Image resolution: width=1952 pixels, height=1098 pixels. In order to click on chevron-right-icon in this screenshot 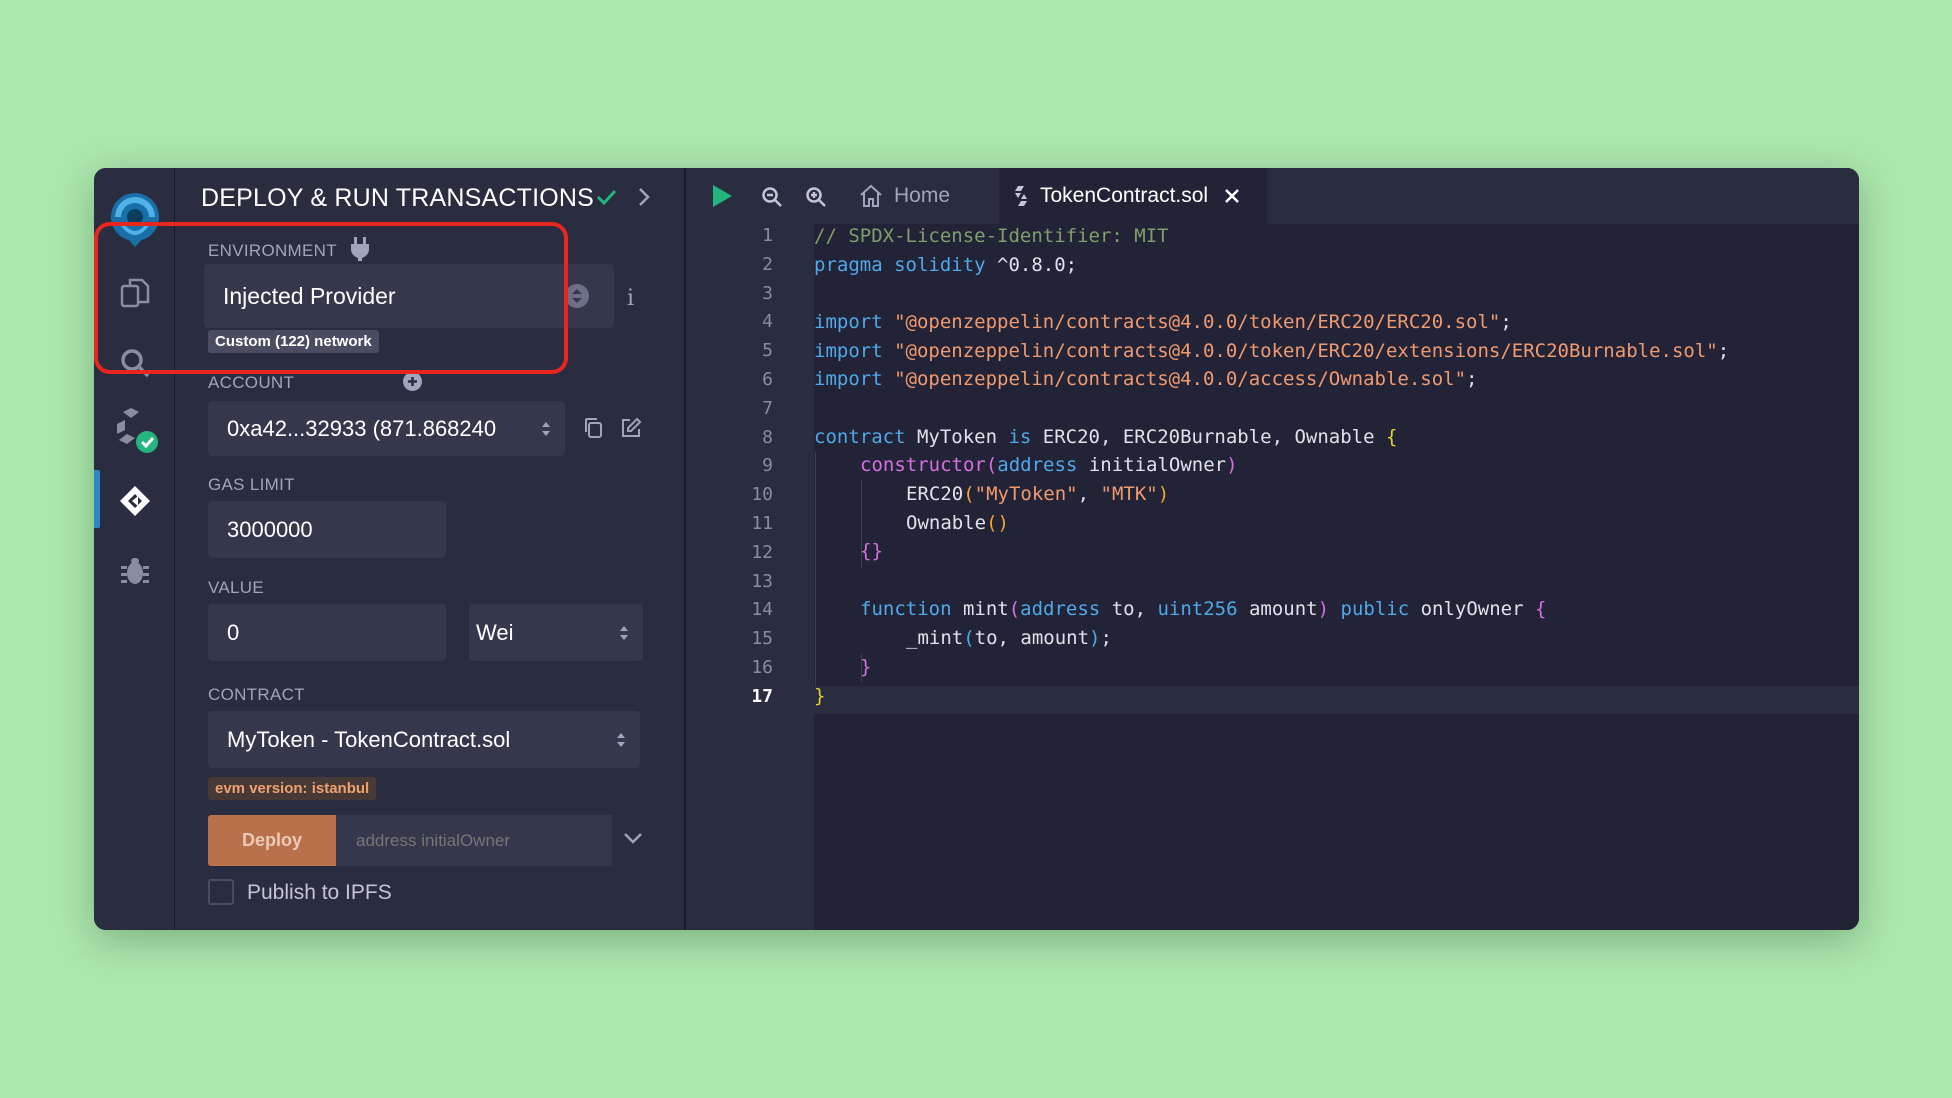, I will do `click(644, 199)`.